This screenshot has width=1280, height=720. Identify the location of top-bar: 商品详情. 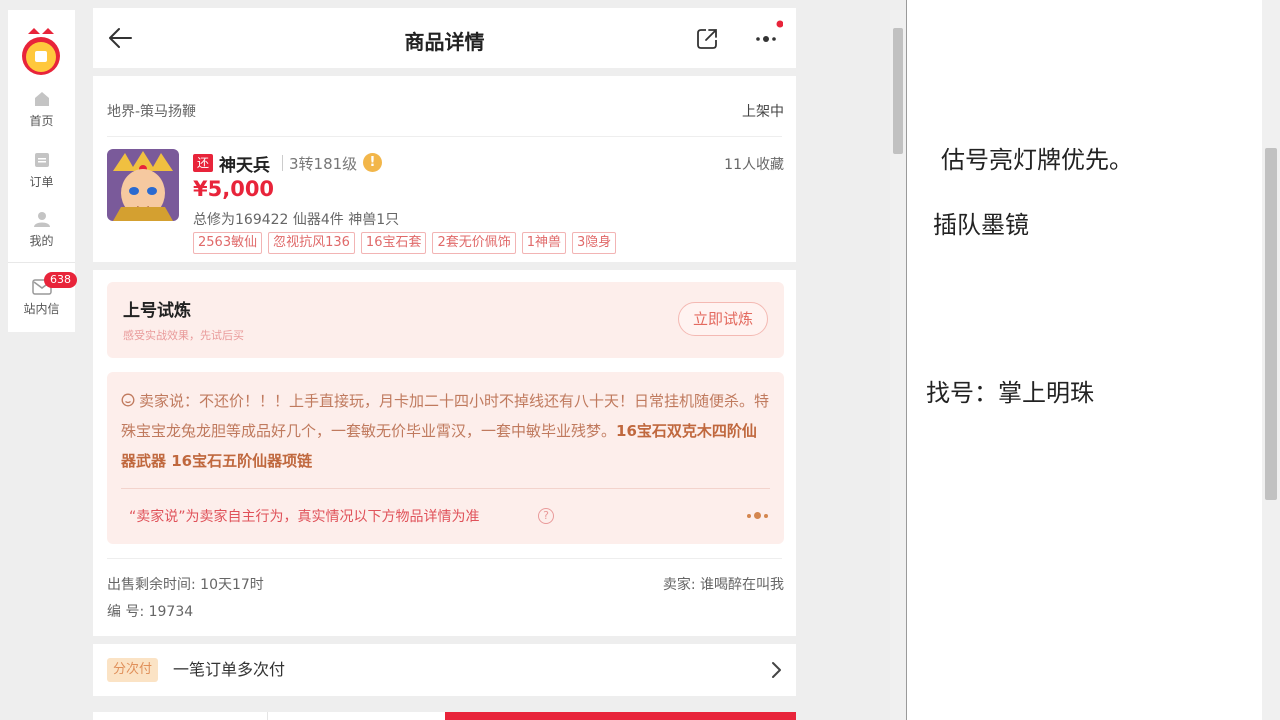
(444, 38).